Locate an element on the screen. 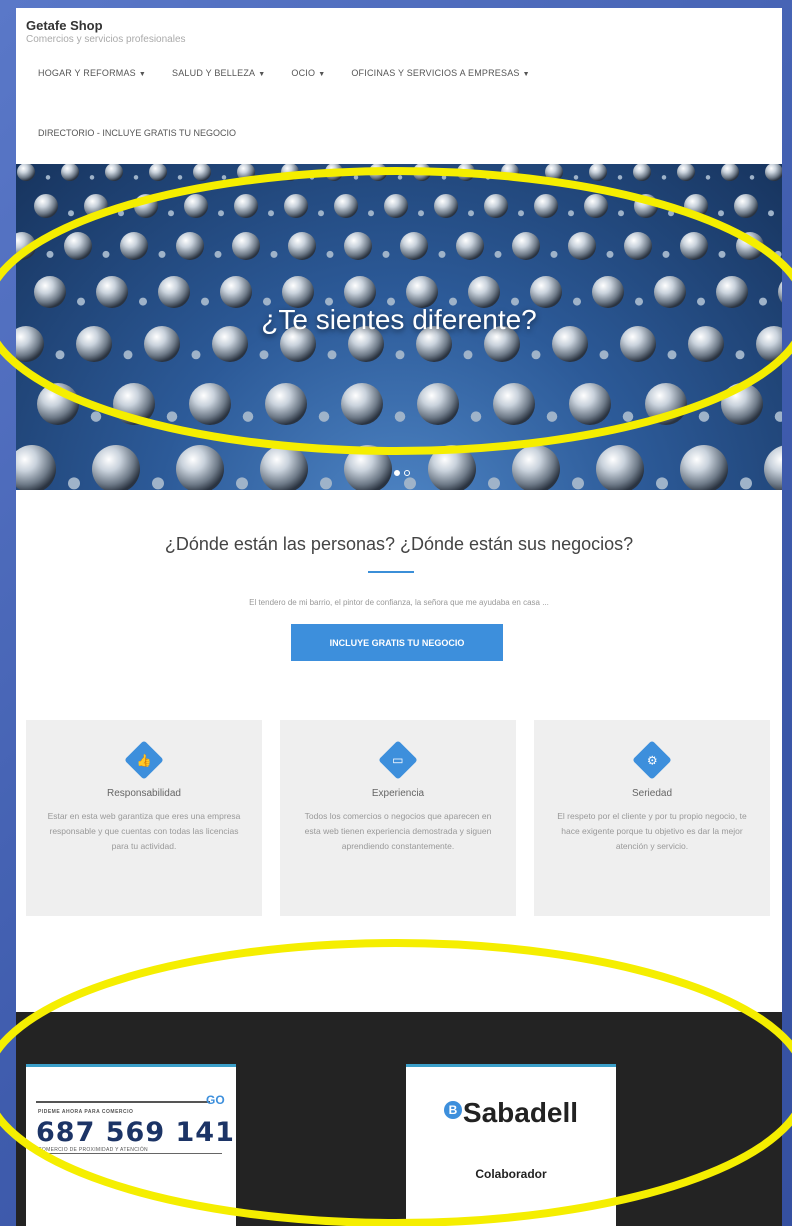 The width and height of the screenshot is (792, 1226). thumbs-up-icon: 👍 is located at coordinates (144, 760).